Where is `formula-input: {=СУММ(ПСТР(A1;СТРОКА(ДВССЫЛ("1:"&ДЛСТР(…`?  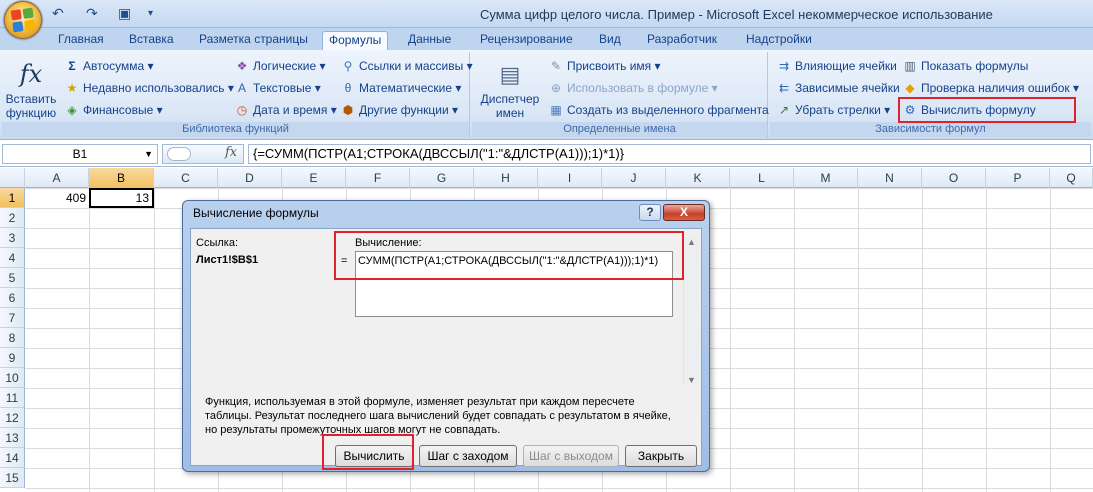
formula-input: {=СУММ(ПСТР(A1;СТРОКА(ДВССЫЛ("1:"&ДЛСТР(… is located at coordinates (669, 154).